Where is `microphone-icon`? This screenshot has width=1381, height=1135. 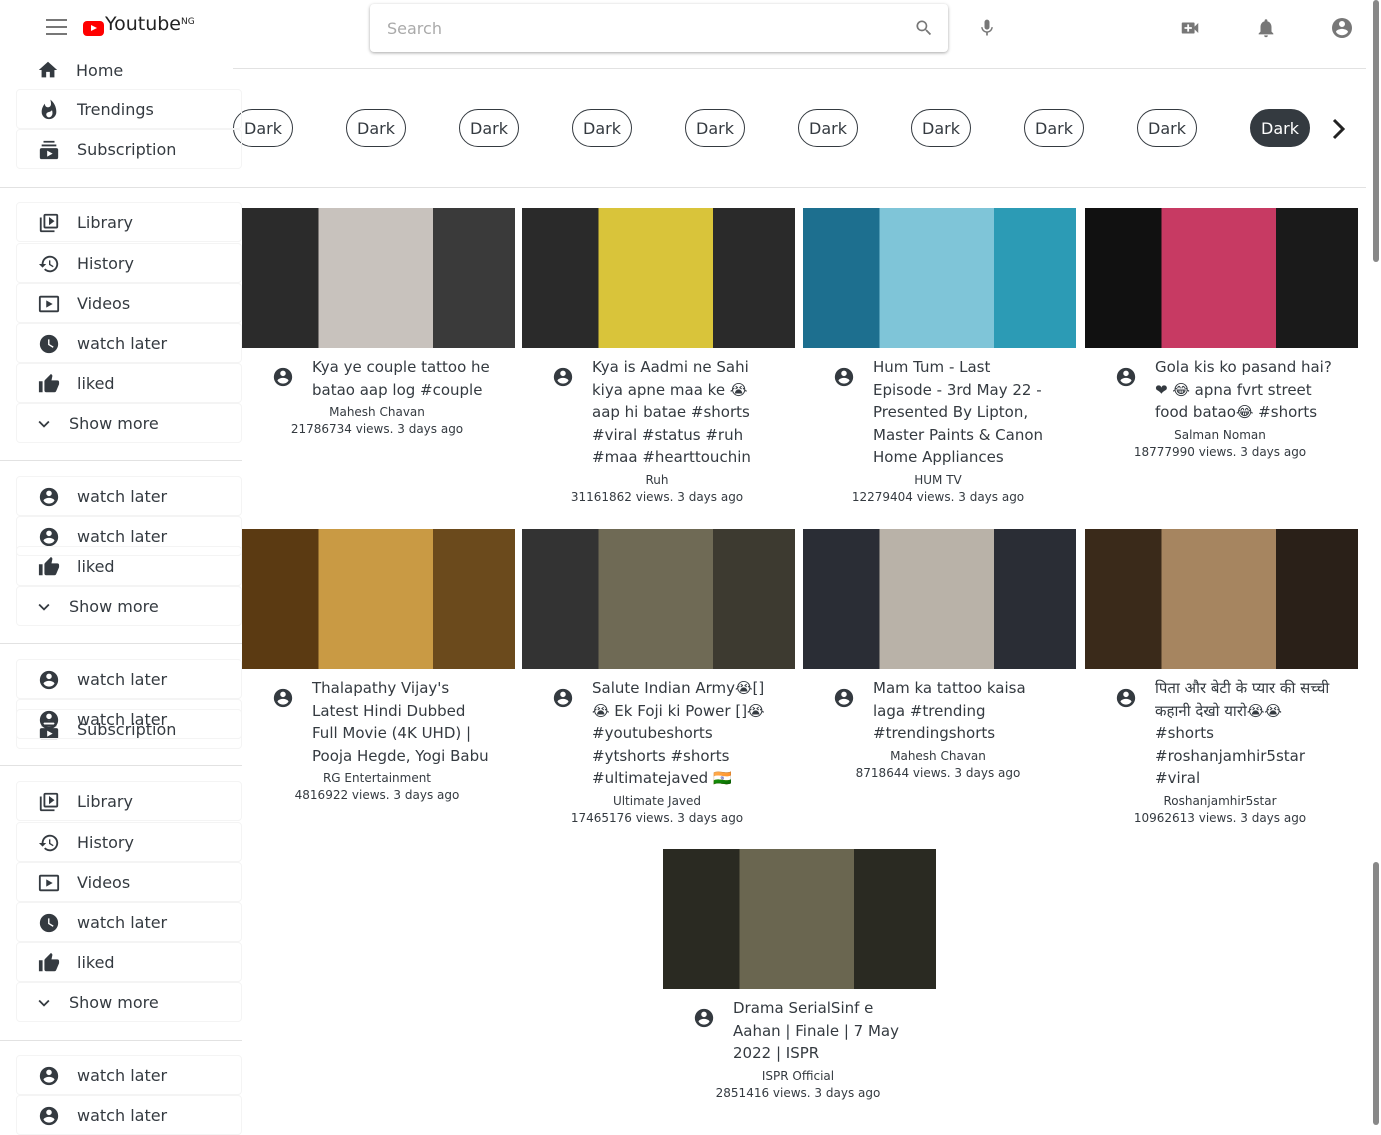 microphone-icon is located at coordinates (987, 28).